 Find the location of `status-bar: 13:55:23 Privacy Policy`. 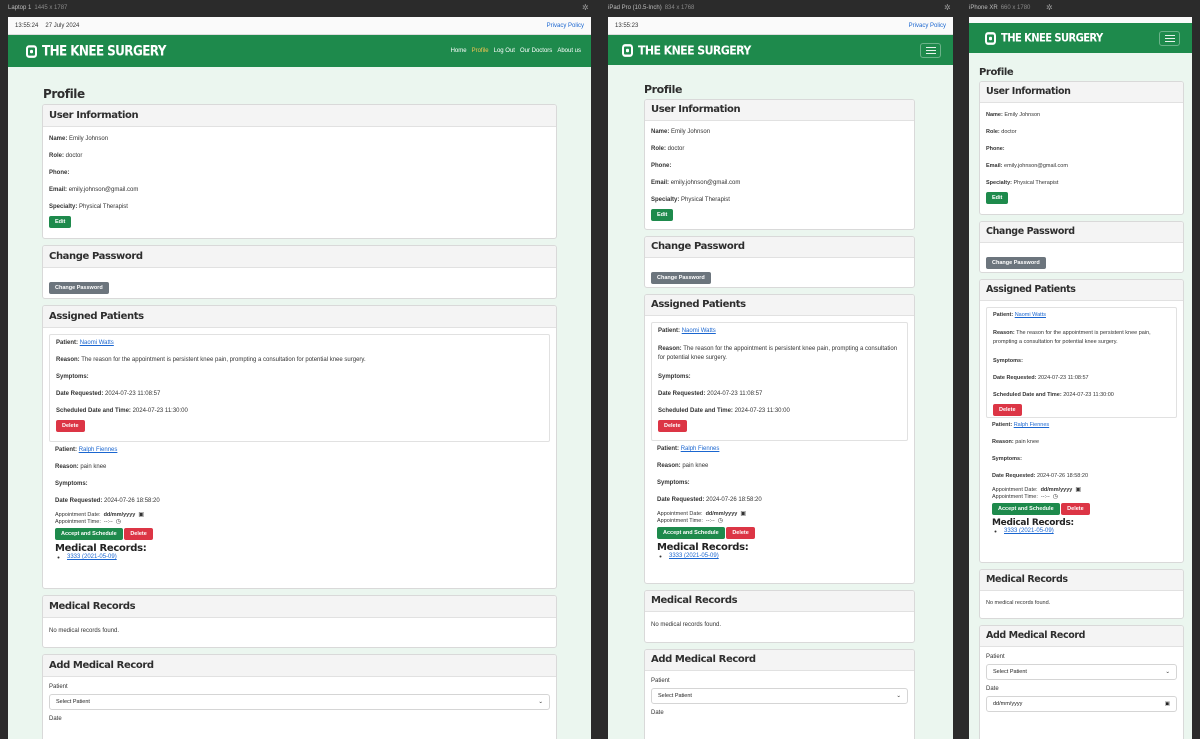

status-bar: 13:55:23 Privacy Policy is located at coordinates (780, 26).